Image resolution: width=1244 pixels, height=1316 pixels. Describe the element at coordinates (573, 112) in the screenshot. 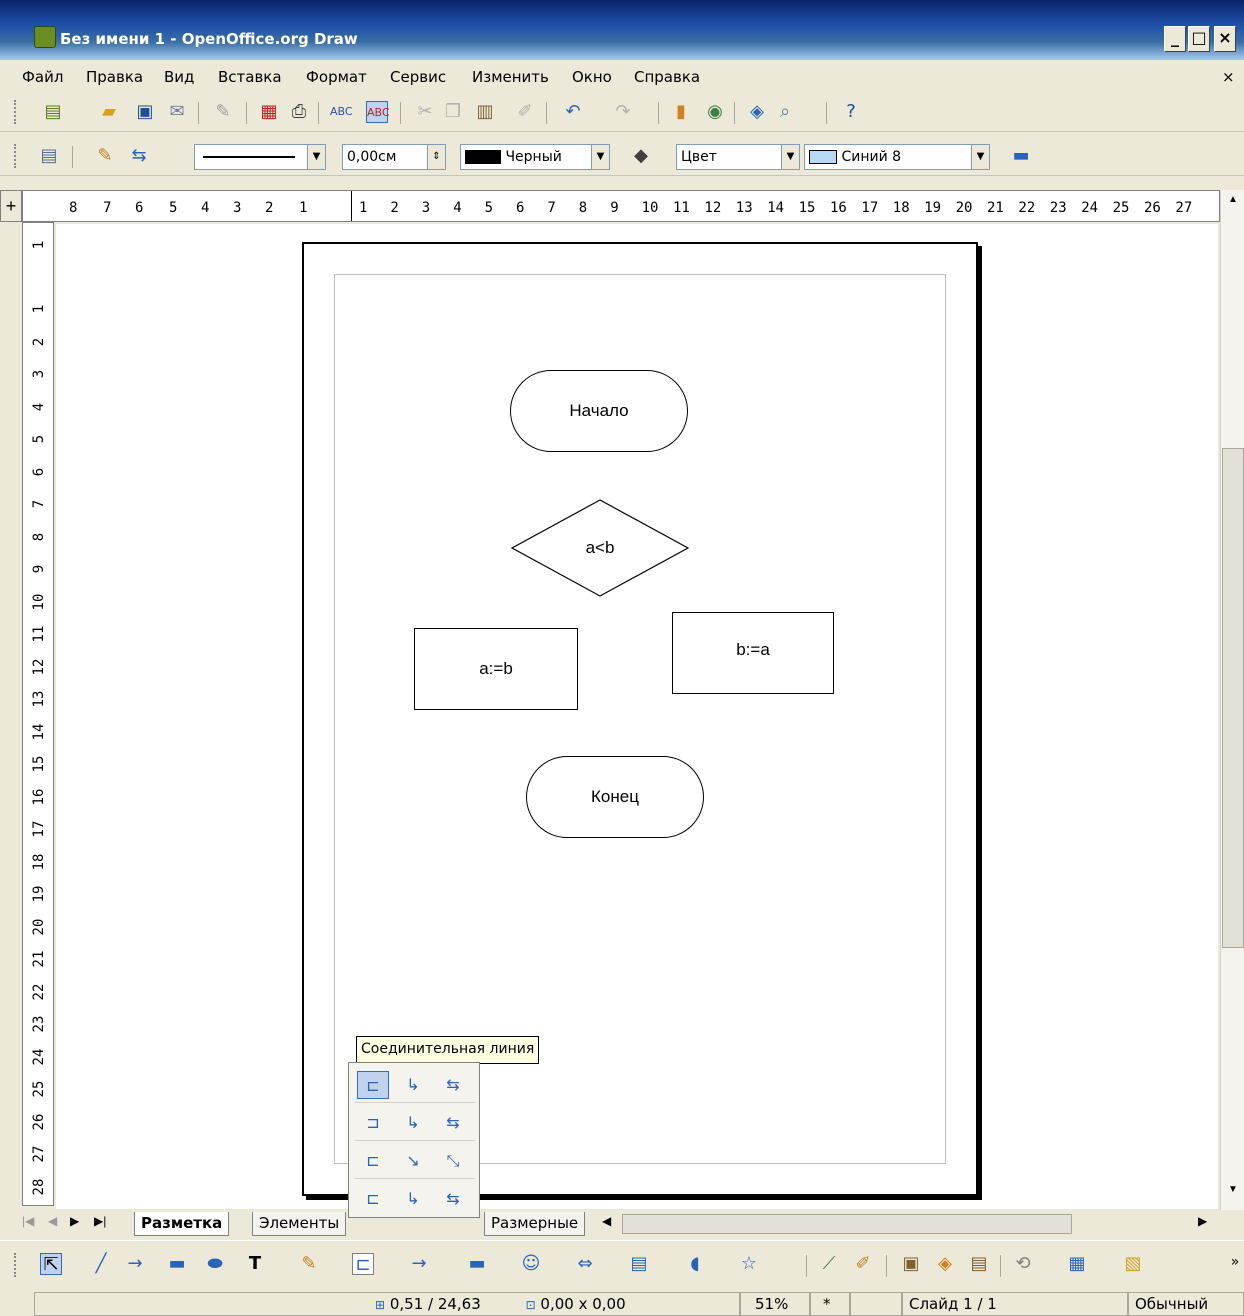

I see `undo-icon: ↶` at that location.